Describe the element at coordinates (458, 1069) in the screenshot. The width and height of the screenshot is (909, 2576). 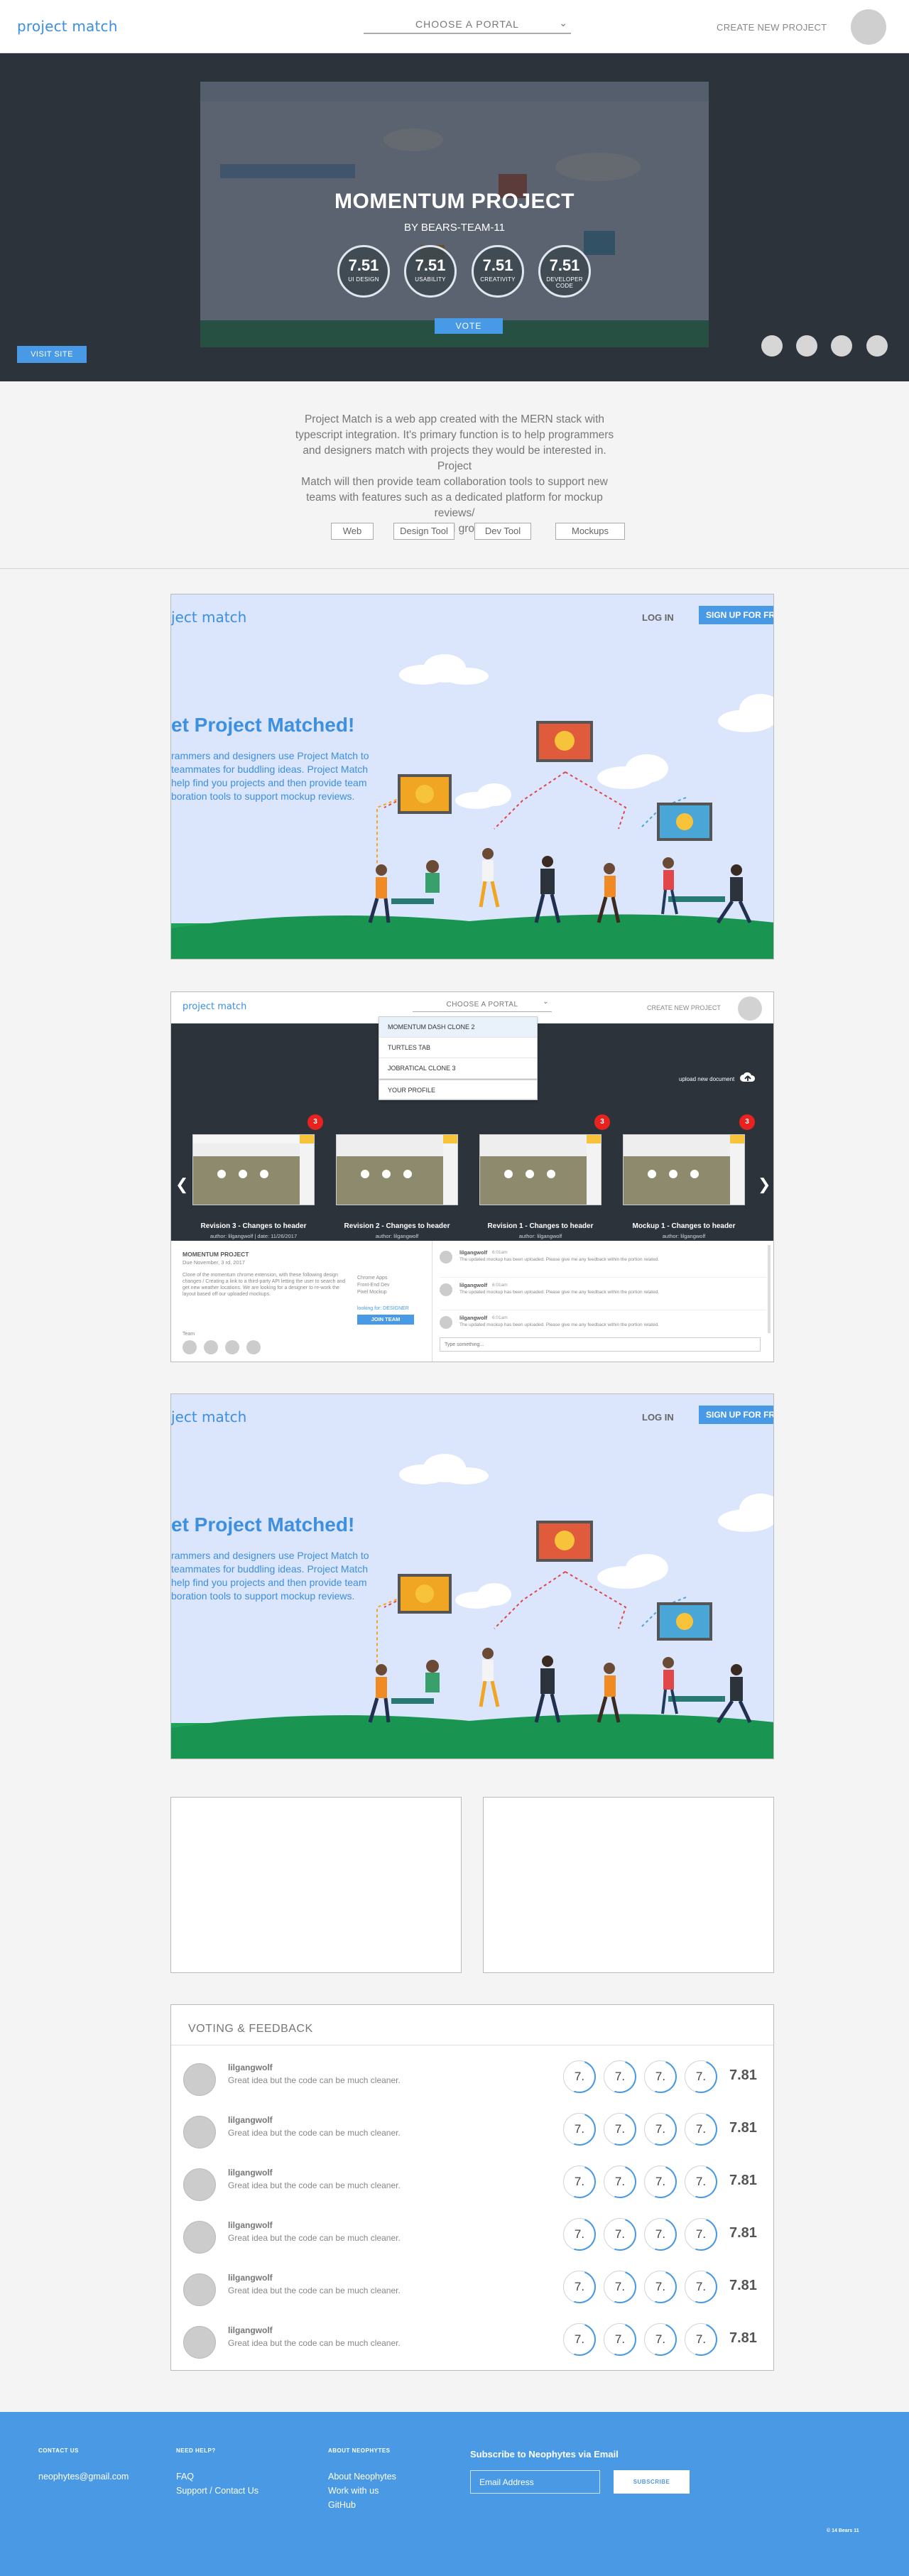
I see `dropdown-item: JOBRATICAL CLONE 3` at that location.